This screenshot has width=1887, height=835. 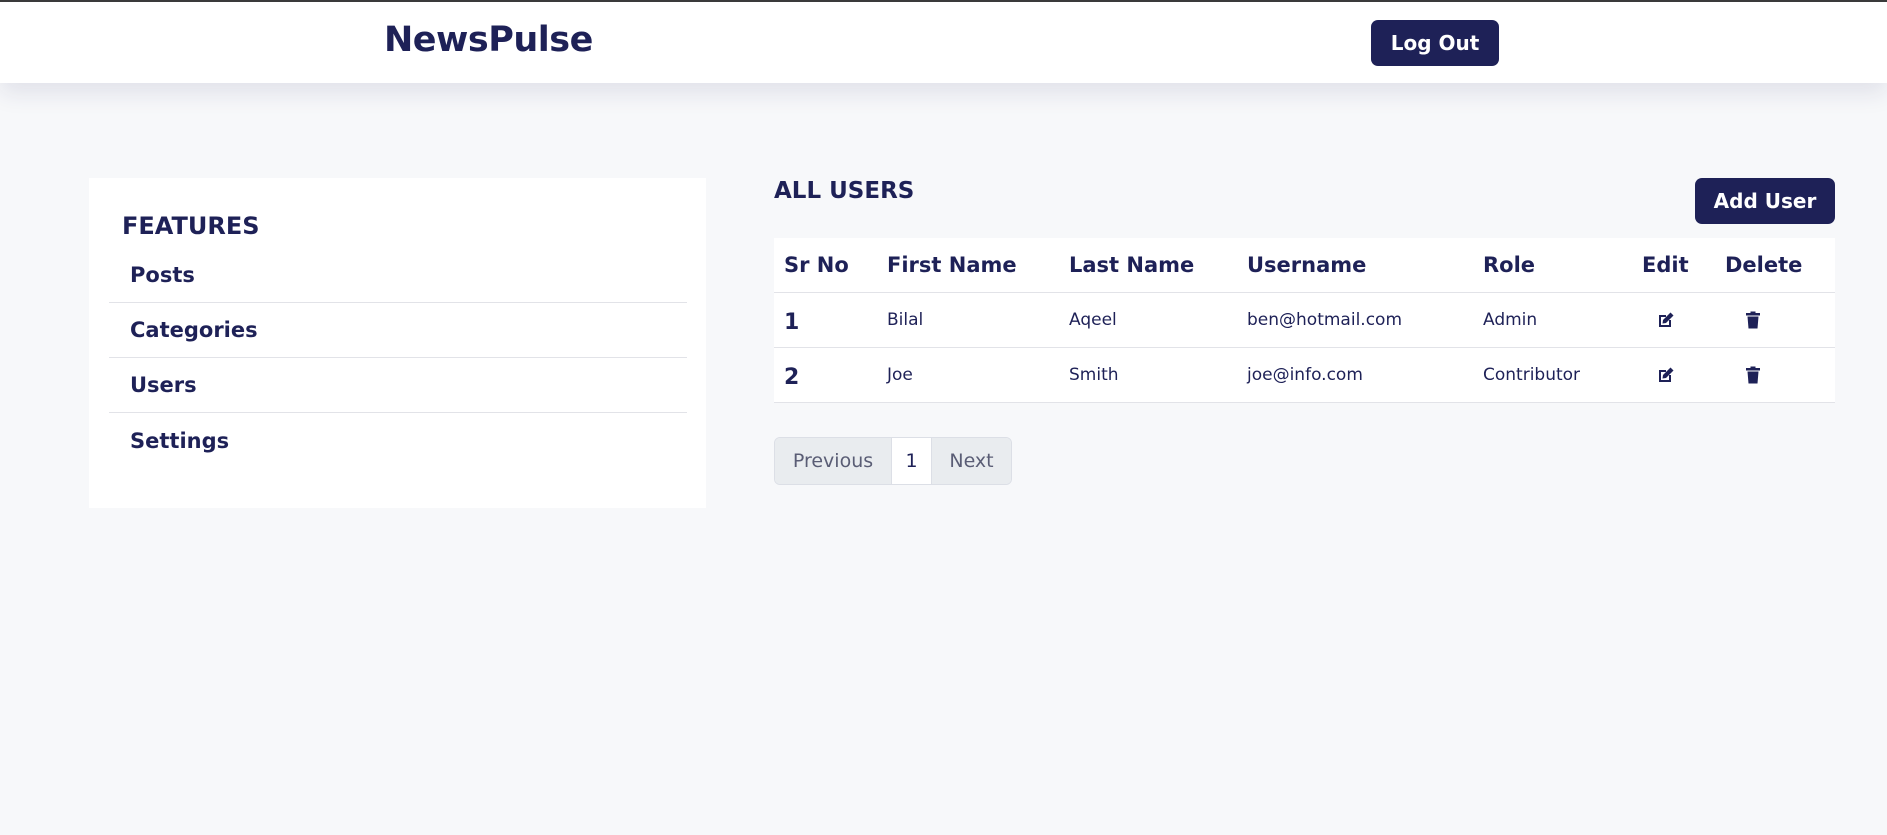 I want to click on add-user-button: Add User, so click(x=1765, y=201).